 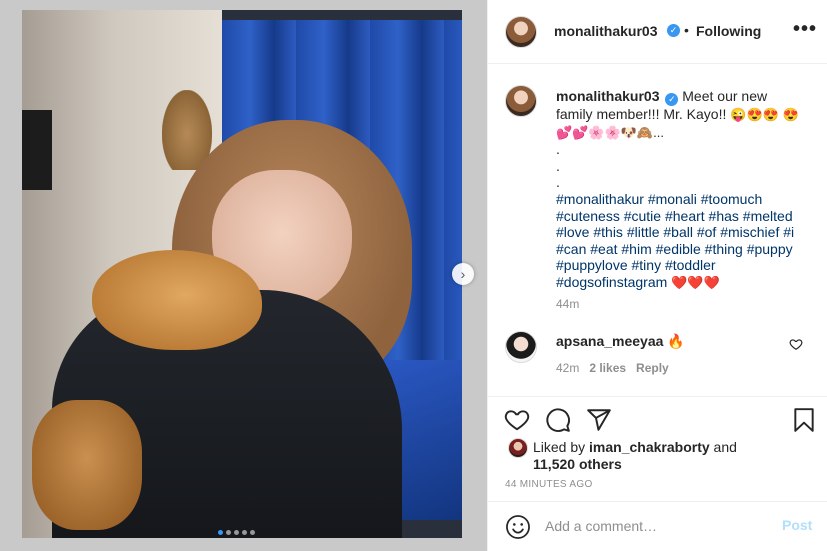 What do you see at coordinates (805, 29) in the screenshot?
I see `more-options-icon: •••` at bounding box center [805, 29].